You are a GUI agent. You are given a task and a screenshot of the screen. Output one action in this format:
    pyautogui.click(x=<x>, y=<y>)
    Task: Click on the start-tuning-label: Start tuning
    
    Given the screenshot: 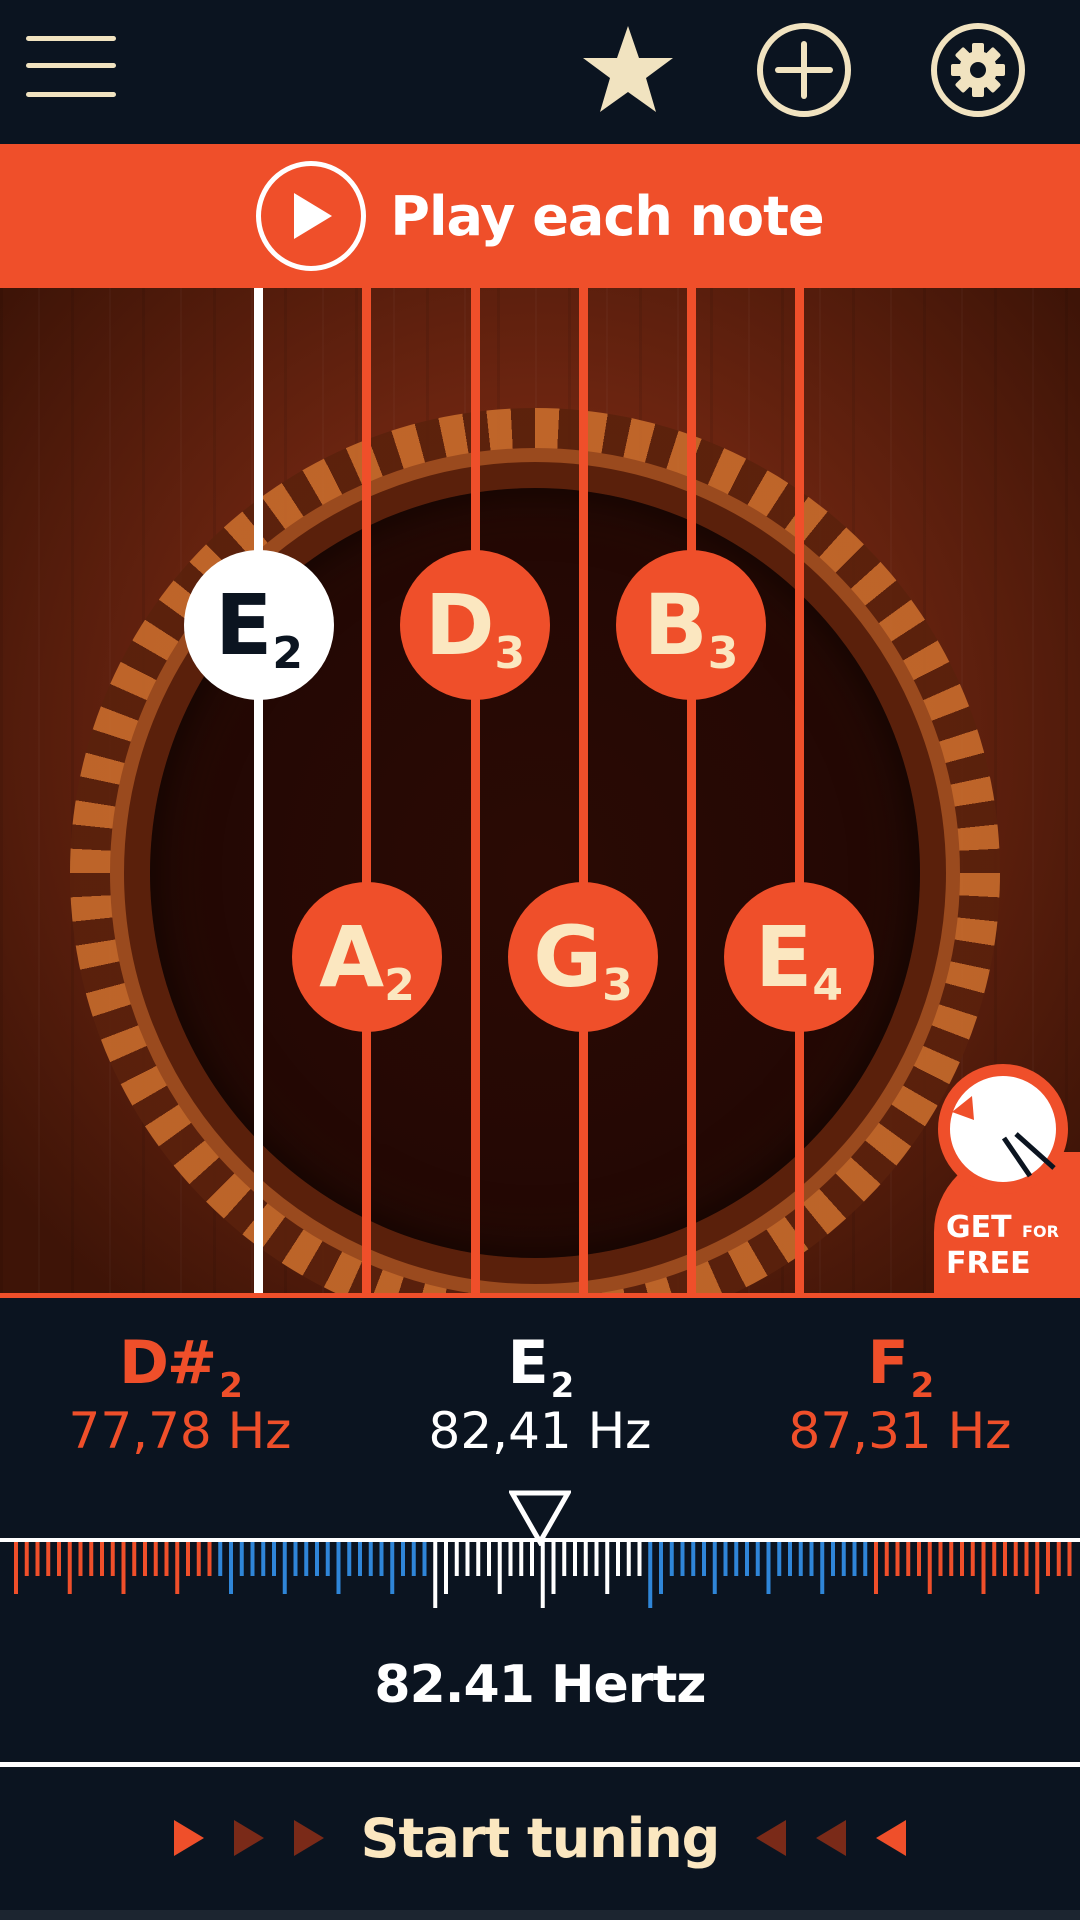 What is the action you would take?
    pyautogui.click(x=540, y=1838)
    